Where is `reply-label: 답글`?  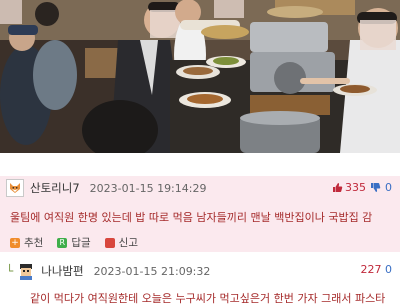
reply-label: 답글 is located at coordinates (81, 243).